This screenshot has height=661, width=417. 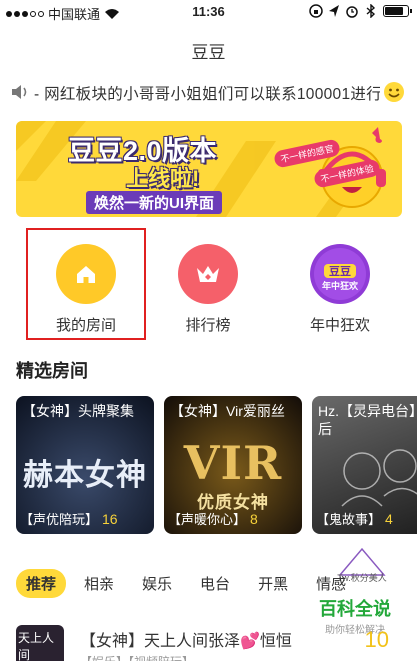 I want to click on list-item-title: 【女神】天上人间张泽💕恒恒, so click(x=186, y=641).